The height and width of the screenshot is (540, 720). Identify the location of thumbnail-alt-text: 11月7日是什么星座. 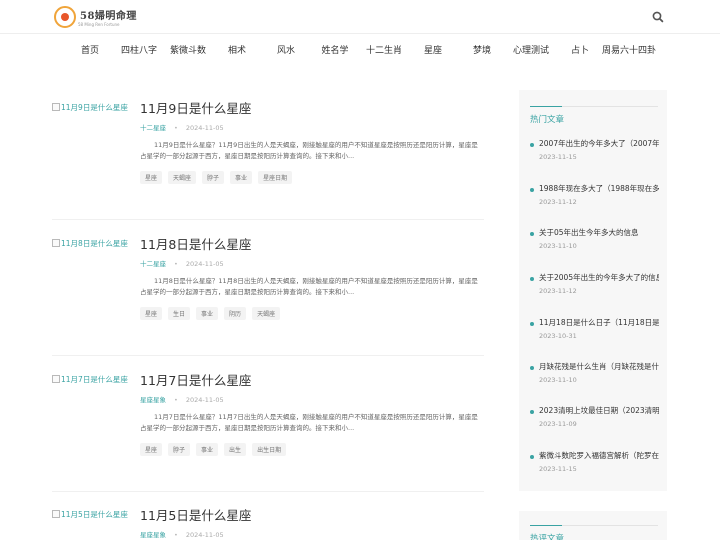
(94, 379).